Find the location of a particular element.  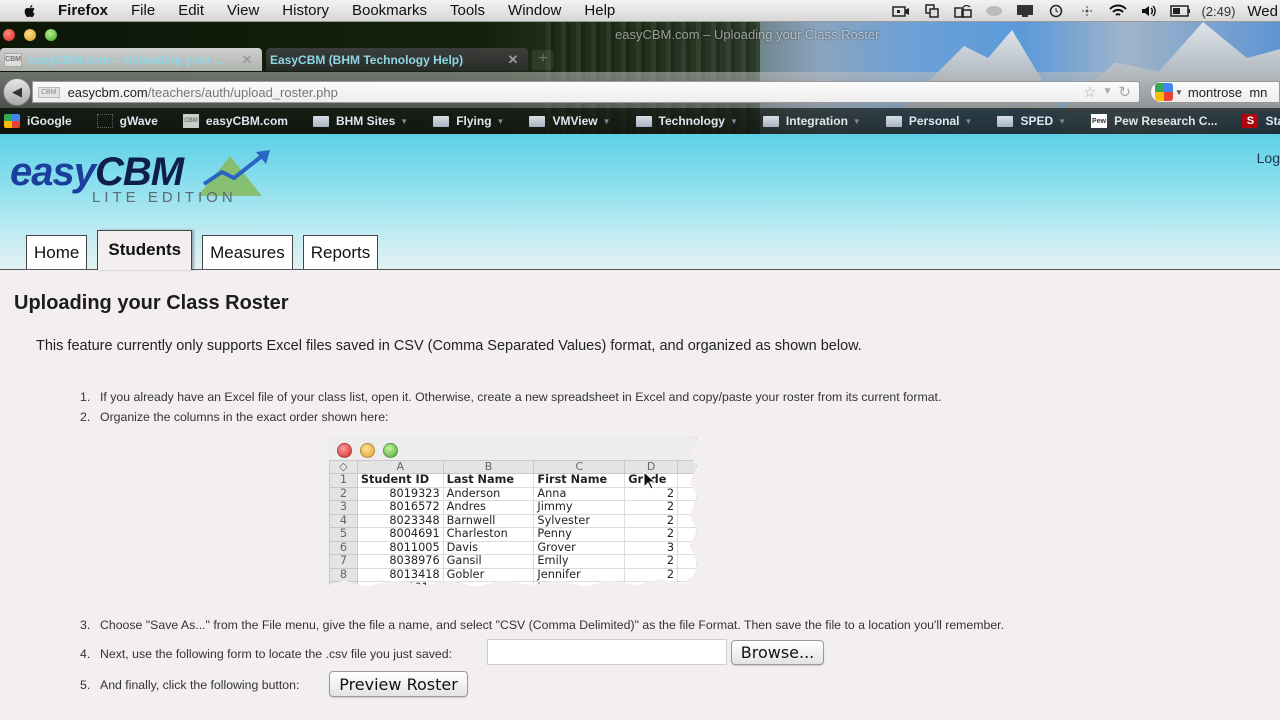

spreadsheet-cell: 8023348 is located at coordinates (400, 520).